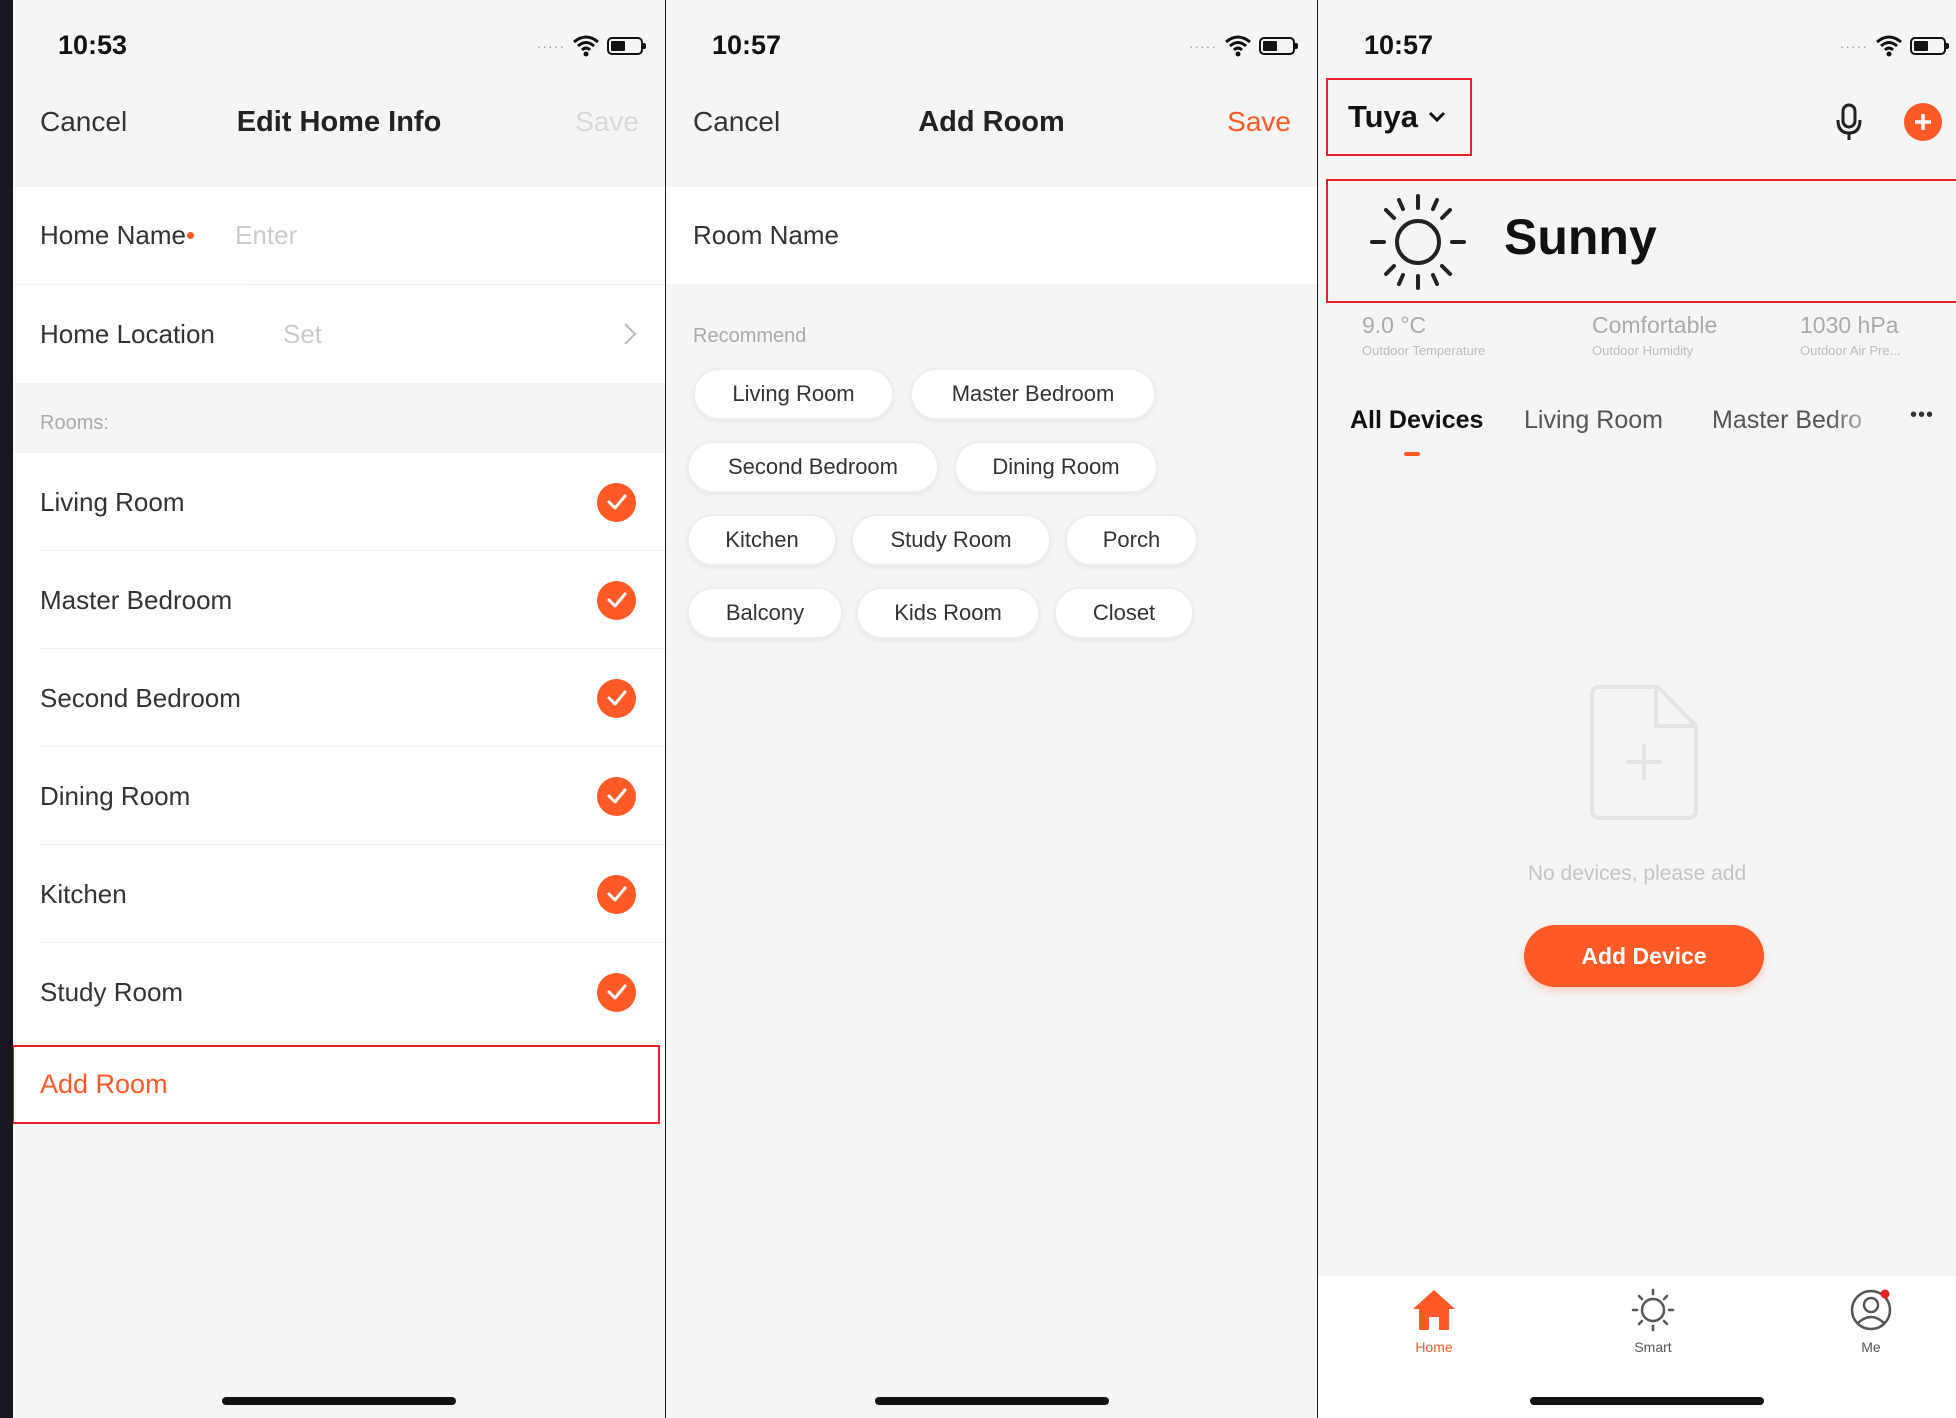  I want to click on room-name: Kitchen, so click(83, 893).